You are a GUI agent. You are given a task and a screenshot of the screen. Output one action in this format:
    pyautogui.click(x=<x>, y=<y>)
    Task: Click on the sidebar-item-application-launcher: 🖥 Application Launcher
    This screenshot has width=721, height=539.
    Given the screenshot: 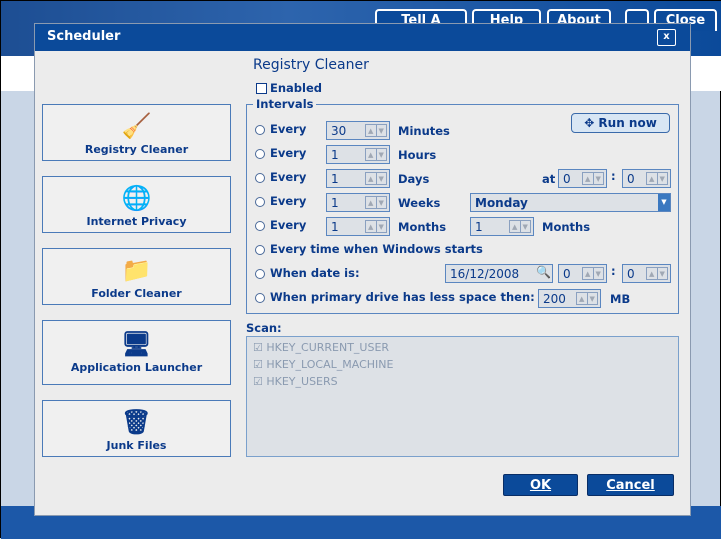 What is the action you would take?
    pyautogui.click(x=136, y=352)
    